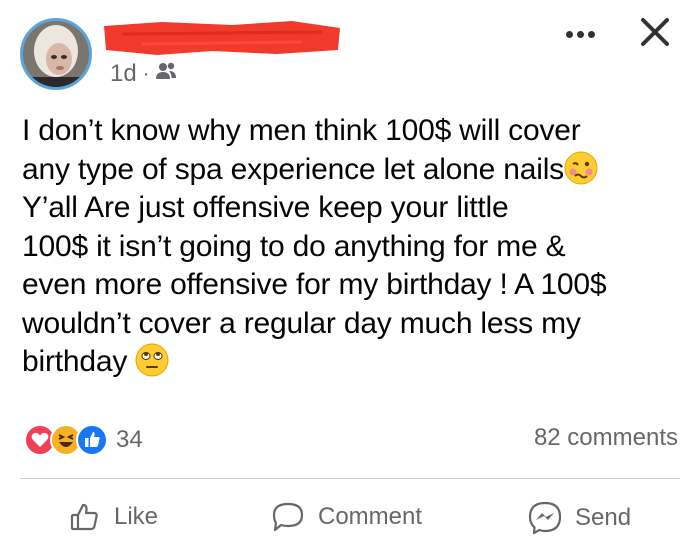 The width and height of the screenshot is (700, 554). Describe the element at coordinates (85, 517) in the screenshot. I see `thumbs-up-icon` at that location.